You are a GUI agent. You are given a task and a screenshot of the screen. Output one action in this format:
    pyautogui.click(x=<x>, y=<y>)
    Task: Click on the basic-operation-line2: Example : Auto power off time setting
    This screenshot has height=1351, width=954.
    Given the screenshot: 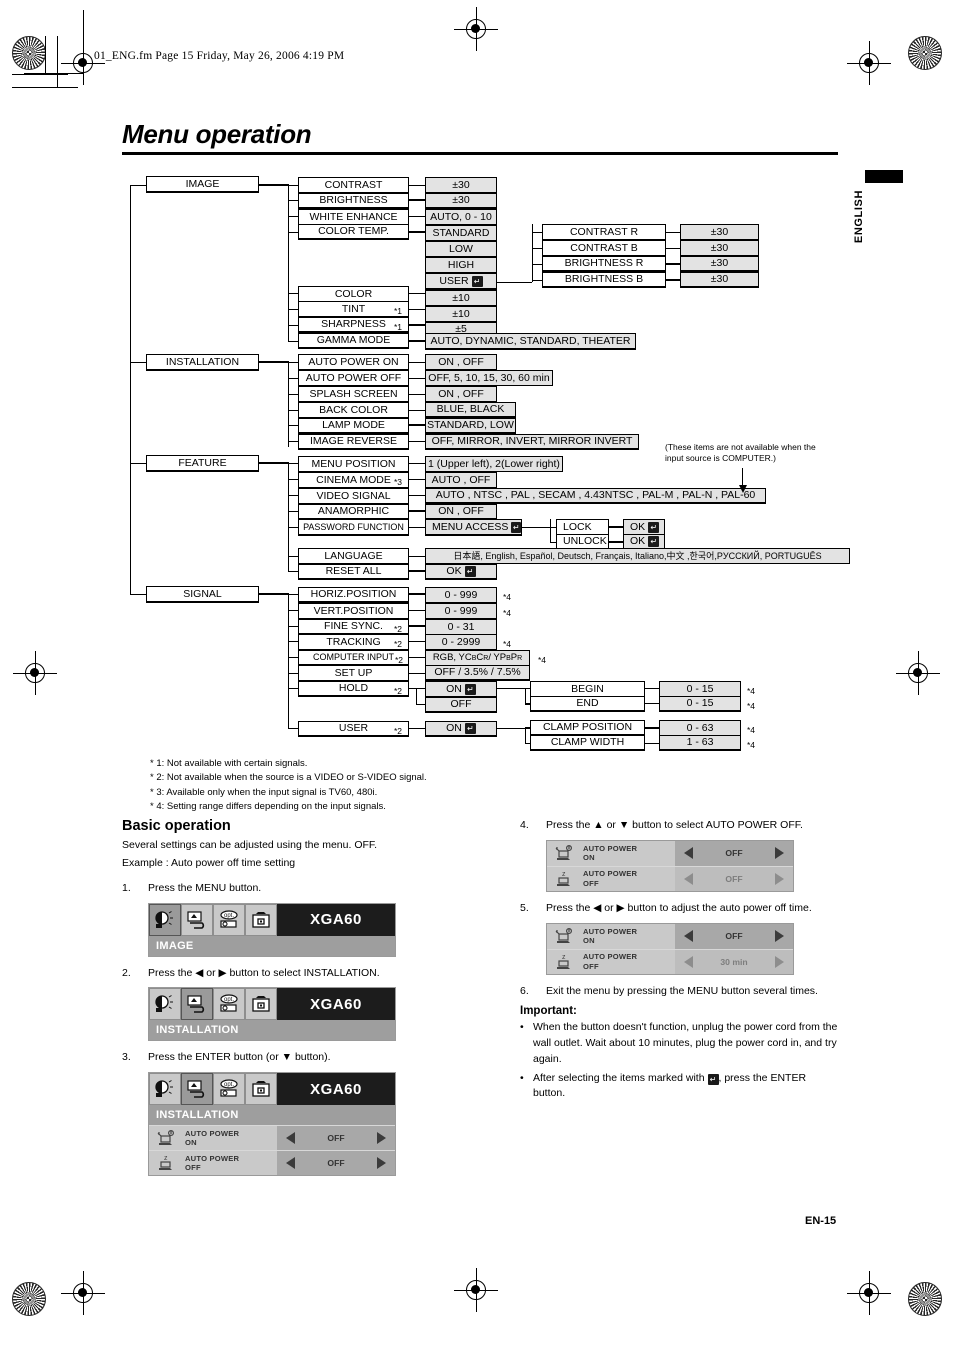 What is the action you would take?
    pyautogui.click(x=209, y=862)
    